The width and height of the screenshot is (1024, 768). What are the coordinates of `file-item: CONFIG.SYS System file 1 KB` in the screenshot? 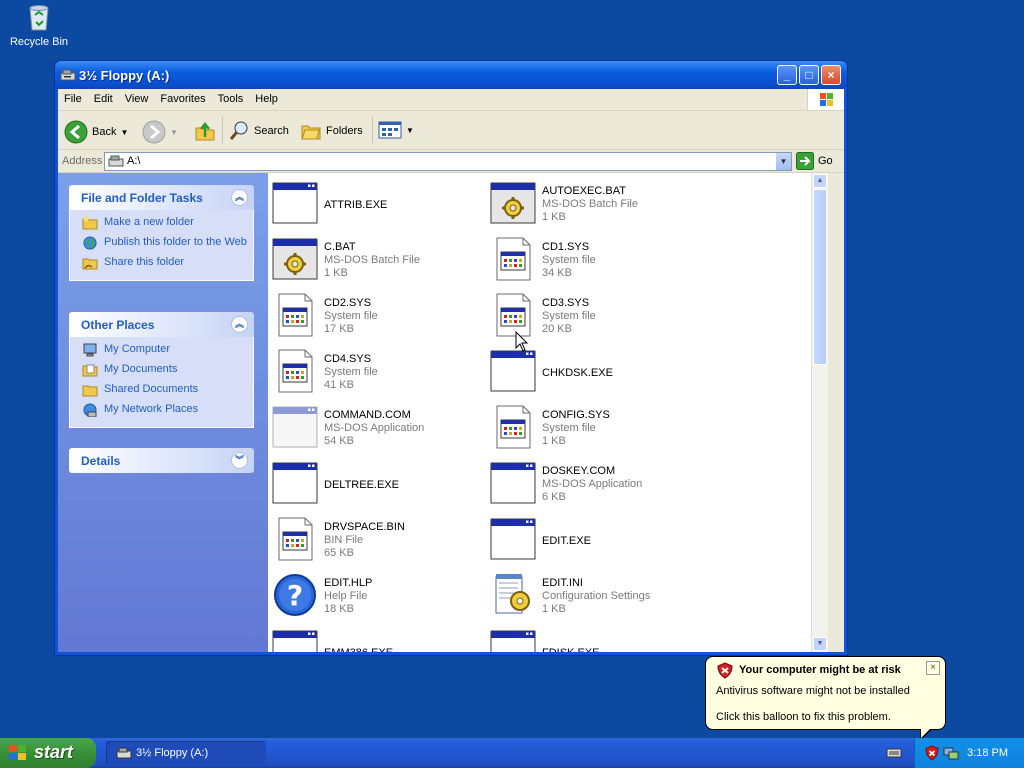 It's located at (591, 427).